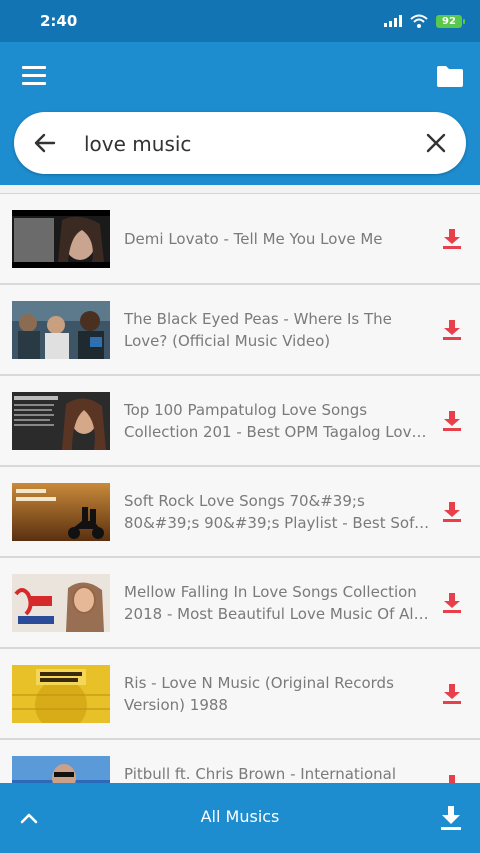 The width and height of the screenshot is (480, 853). I want to click on song-title: Demi Lovato - Tell Me You Love Me, so click(253, 238).